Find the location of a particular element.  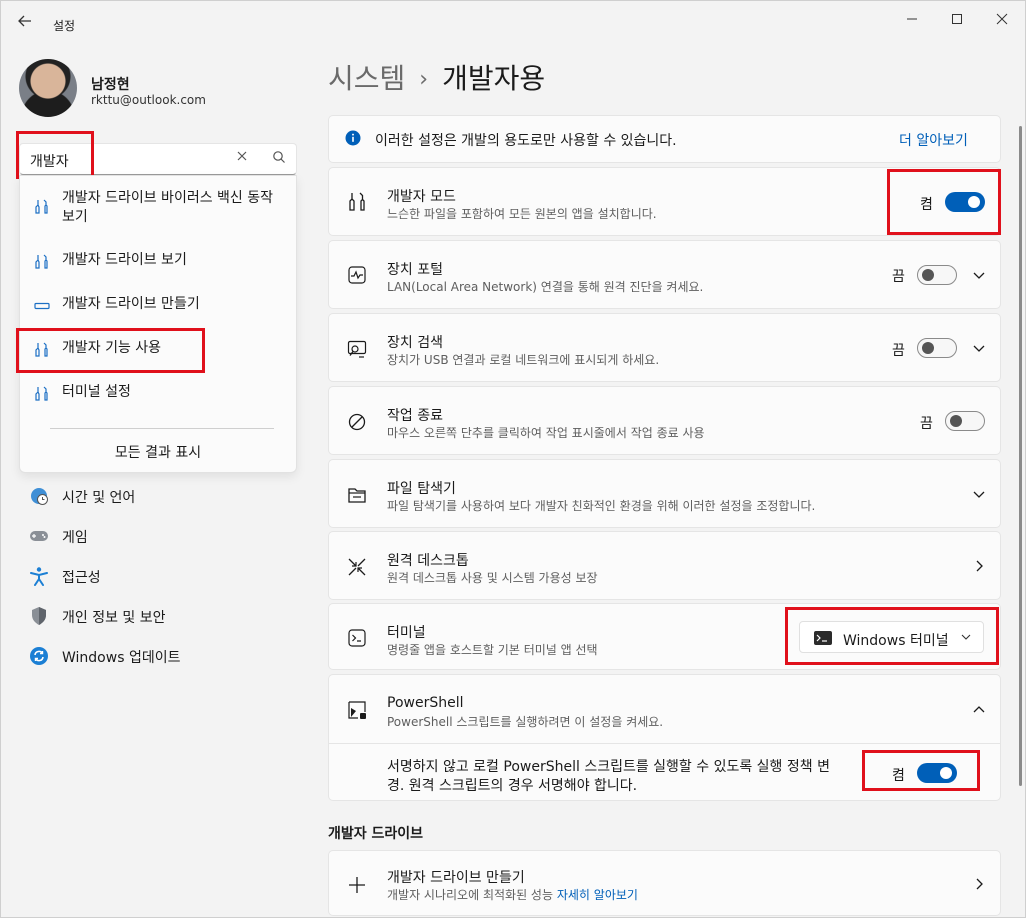

device-discovery-toggle is located at coordinates (937, 348).